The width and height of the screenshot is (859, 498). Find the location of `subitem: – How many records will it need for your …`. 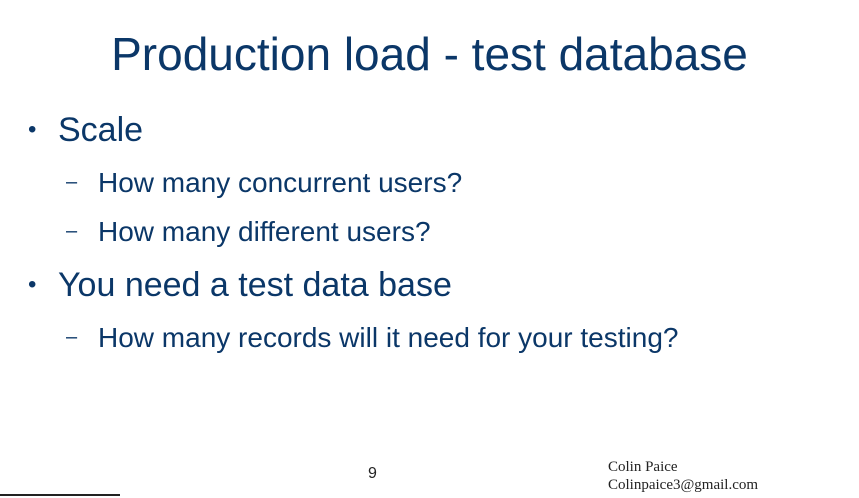

subitem: – How many records will it need for your … is located at coordinates (372, 337).